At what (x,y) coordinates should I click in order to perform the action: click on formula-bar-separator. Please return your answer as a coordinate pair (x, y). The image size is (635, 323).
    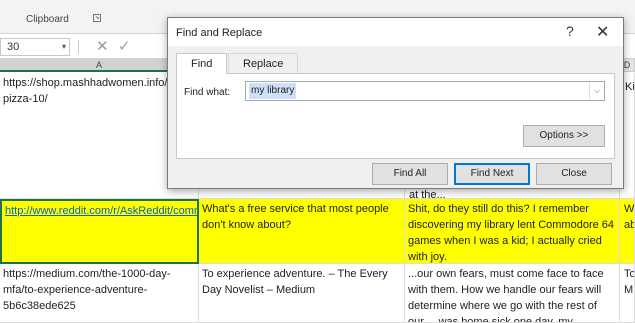
    Looking at the image, I should click on (78, 47).